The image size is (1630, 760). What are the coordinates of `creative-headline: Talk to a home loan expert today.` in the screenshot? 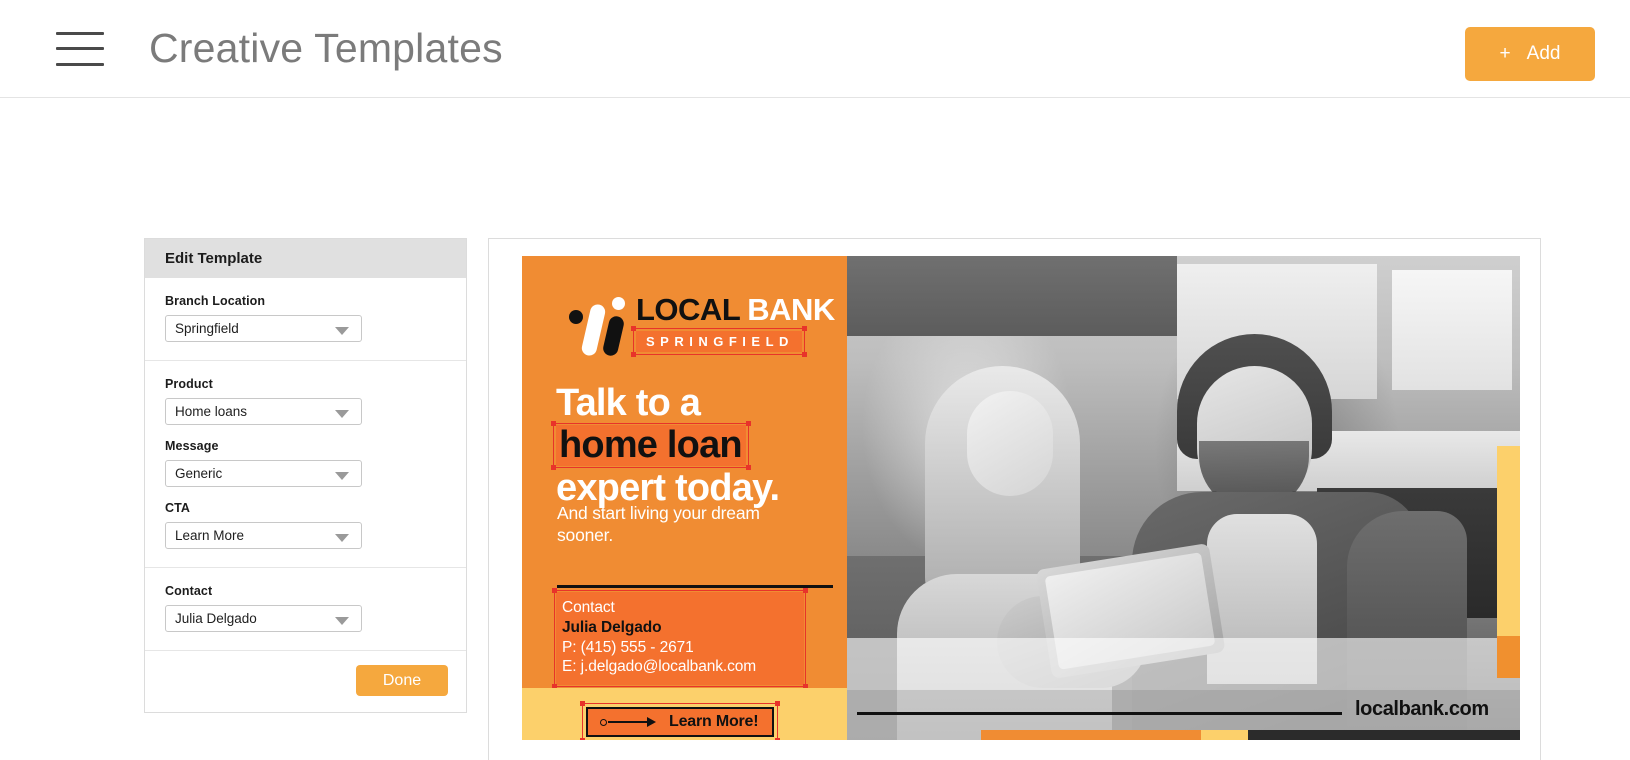 It's located at (693, 445).